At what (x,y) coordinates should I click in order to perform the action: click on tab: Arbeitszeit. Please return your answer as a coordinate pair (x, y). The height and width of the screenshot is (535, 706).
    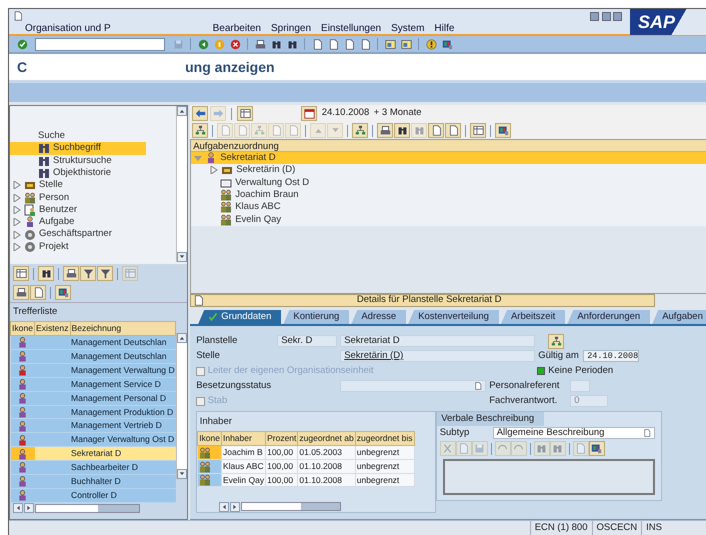
    Looking at the image, I should click on (533, 317).